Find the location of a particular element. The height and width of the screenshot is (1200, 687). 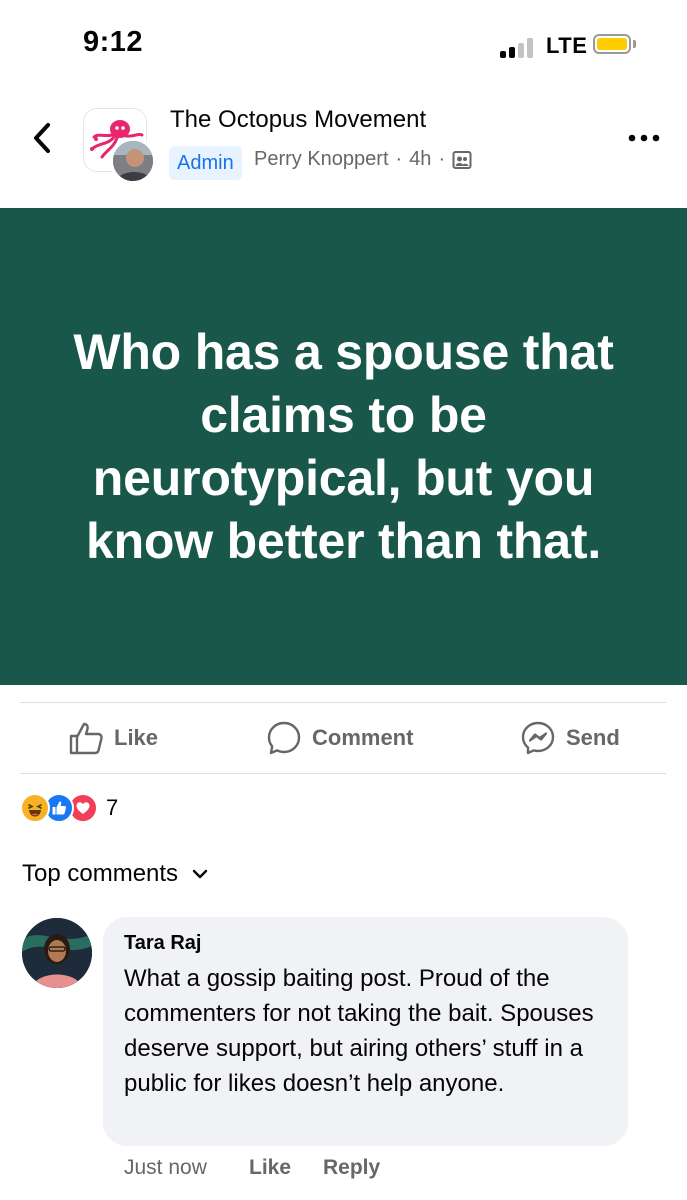

comment-label: Comment is located at coordinates (363, 737).